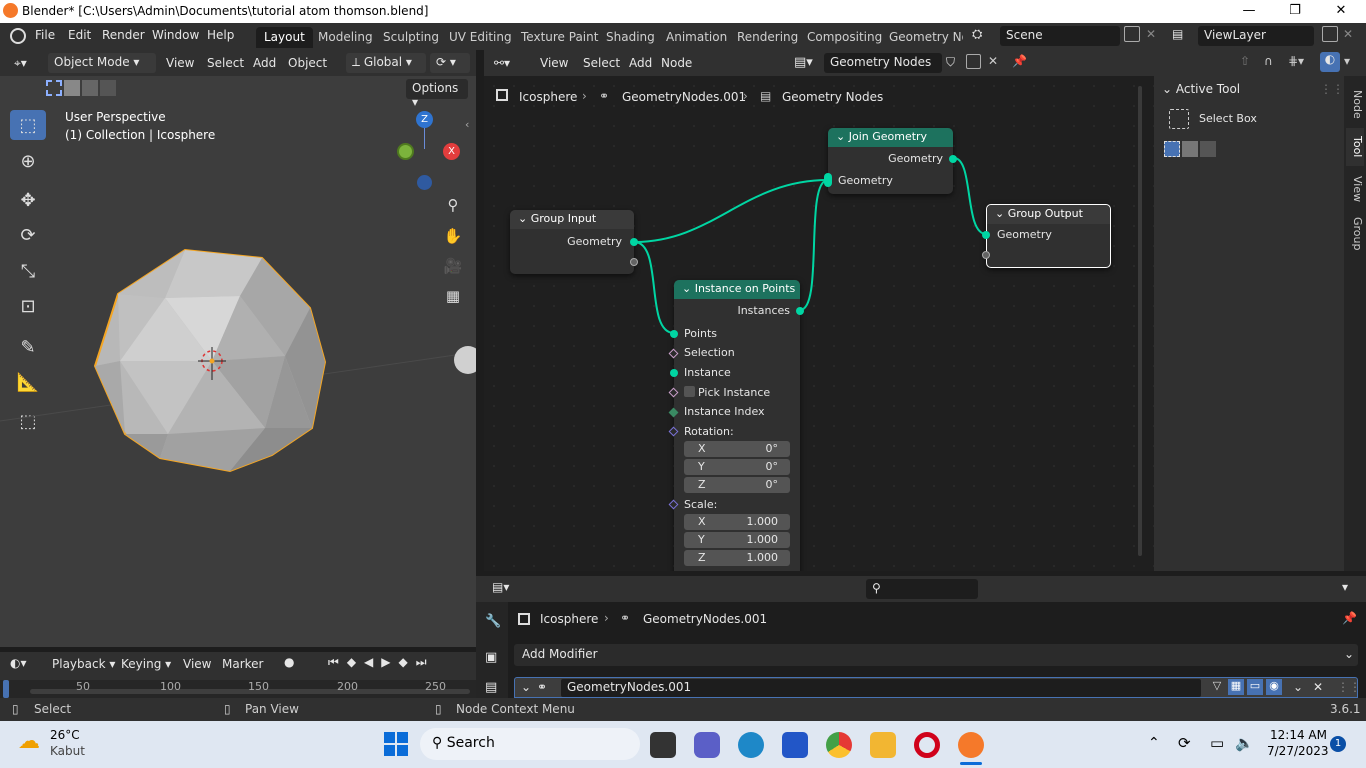  What do you see at coordinates (881, 688) in the screenshot?
I see `modifier-name-field: GeometryNodes.001` at bounding box center [881, 688].